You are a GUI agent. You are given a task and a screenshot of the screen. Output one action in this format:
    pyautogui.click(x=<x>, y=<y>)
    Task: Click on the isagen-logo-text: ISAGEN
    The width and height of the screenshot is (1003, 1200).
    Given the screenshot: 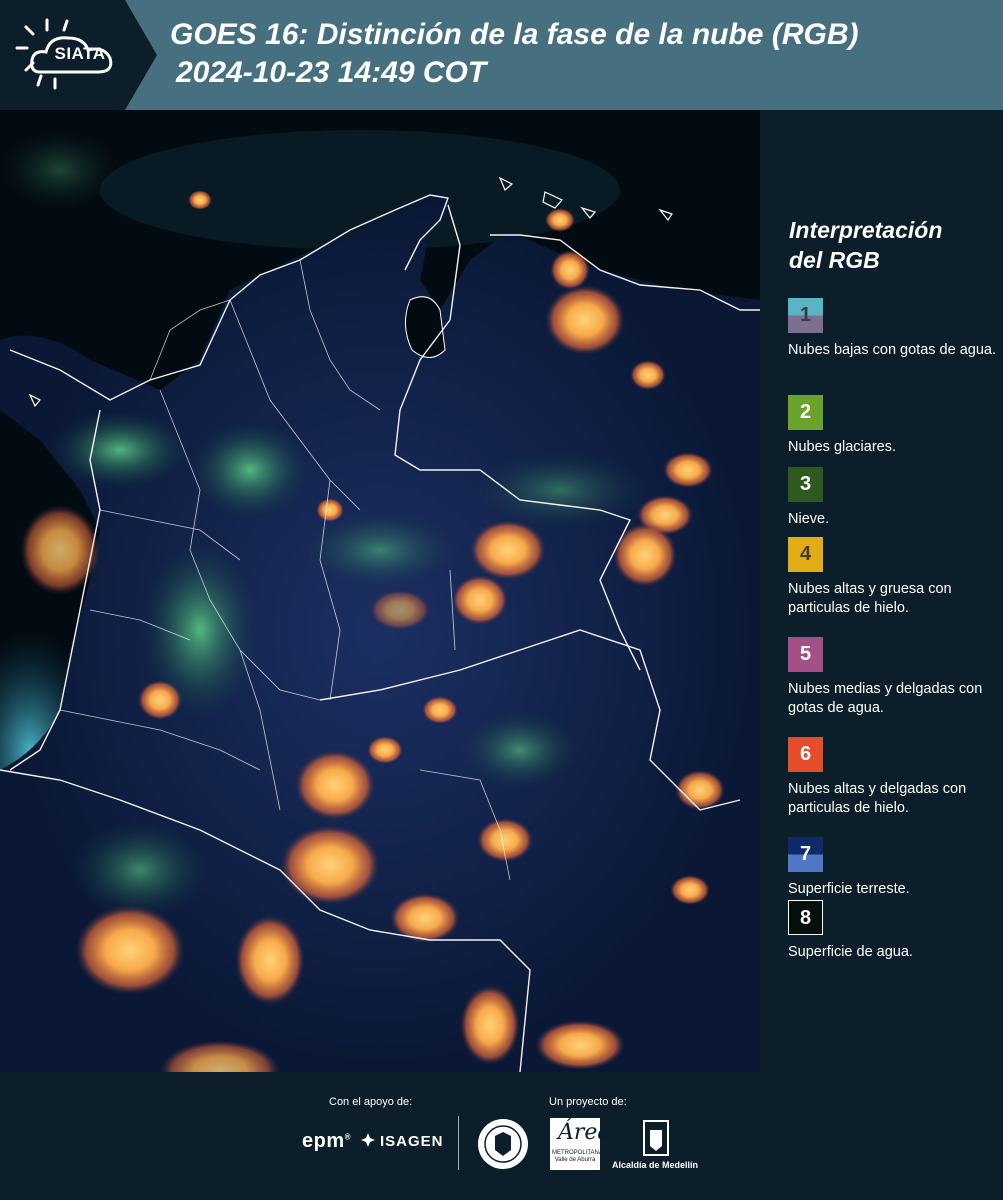 What is the action you would take?
    pyautogui.click(x=412, y=1141)
    